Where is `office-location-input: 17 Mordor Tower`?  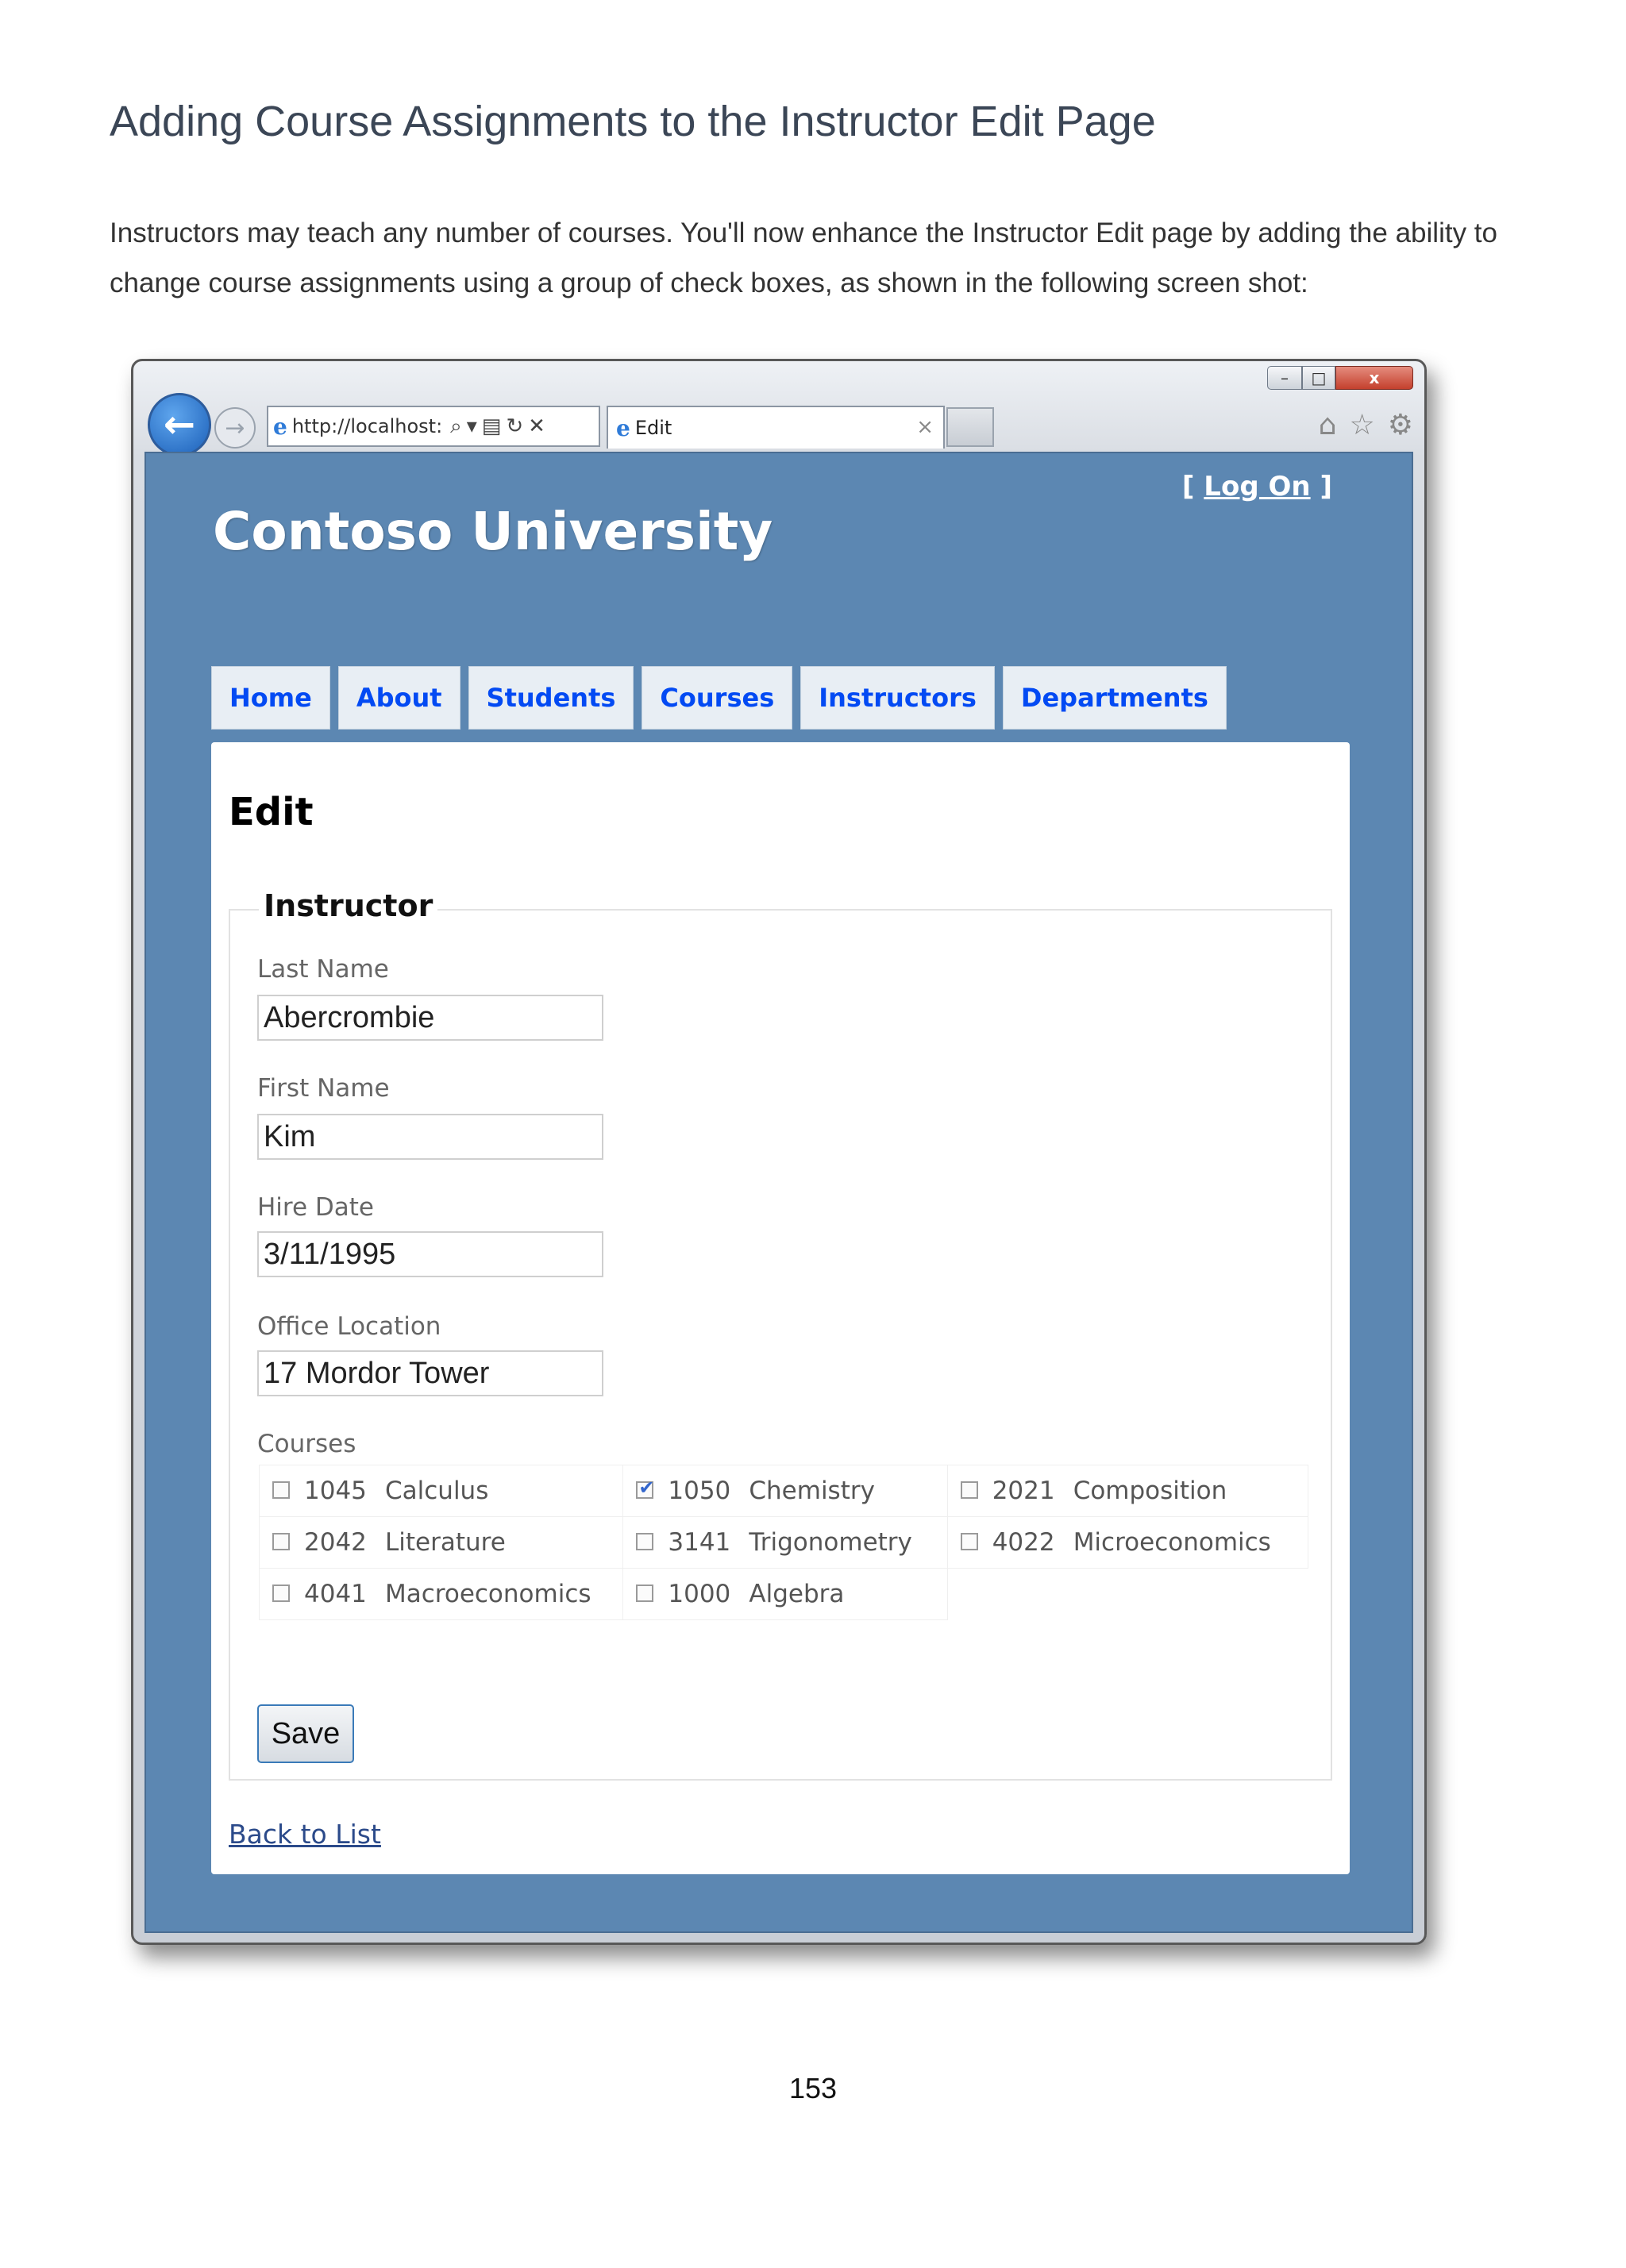
office-location-input: 17 Mordor Tower is located at coordinates (430, 1373).